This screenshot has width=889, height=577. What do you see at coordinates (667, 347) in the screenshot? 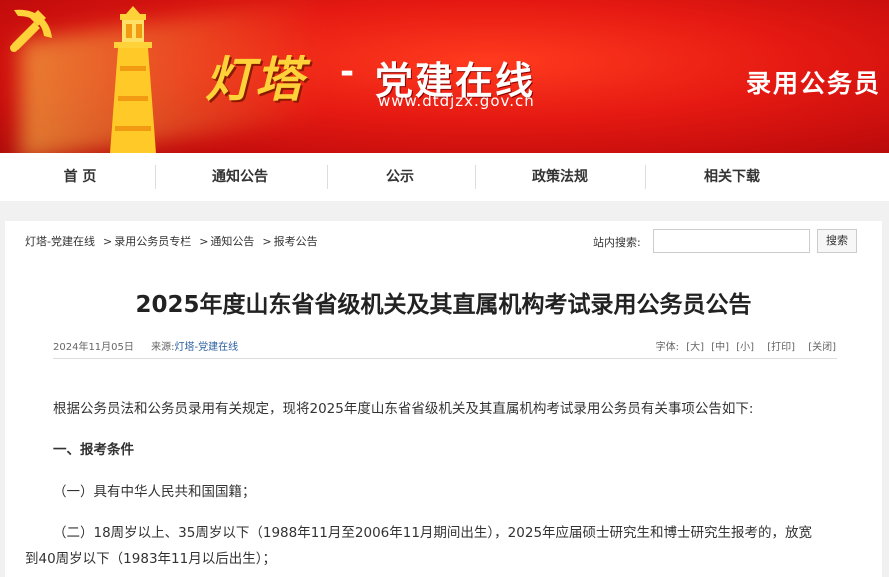
I see `font-size-label: 字体:` at bounding box center [667, 347].